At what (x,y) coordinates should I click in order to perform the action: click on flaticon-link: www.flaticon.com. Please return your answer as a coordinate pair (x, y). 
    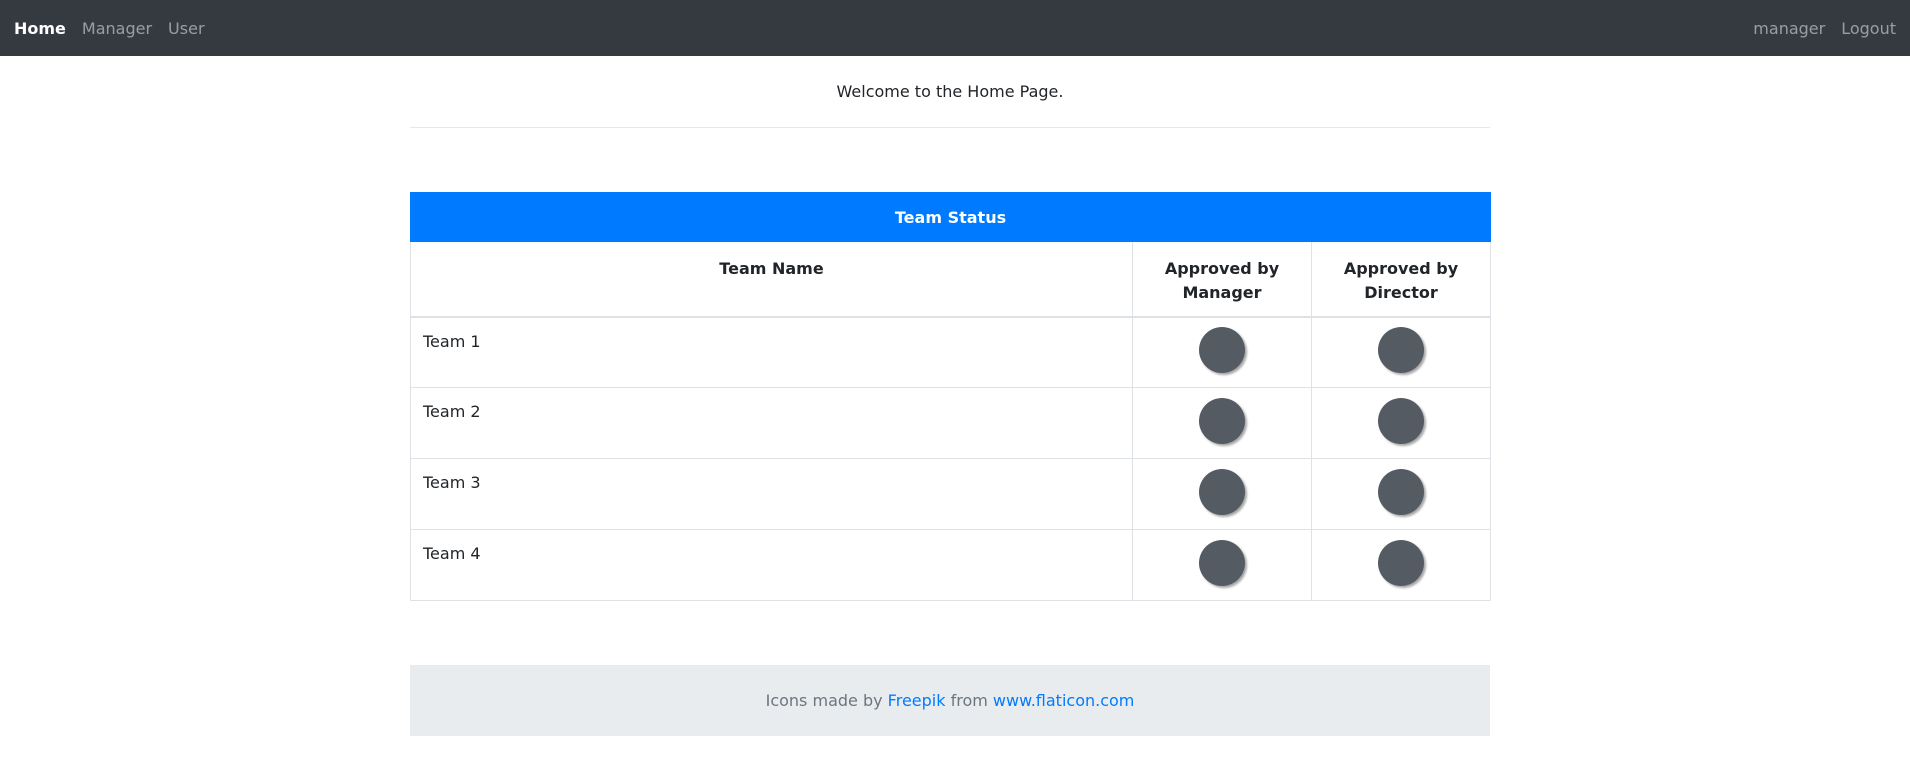
    Looking at the image, I should click on (1063, 700).